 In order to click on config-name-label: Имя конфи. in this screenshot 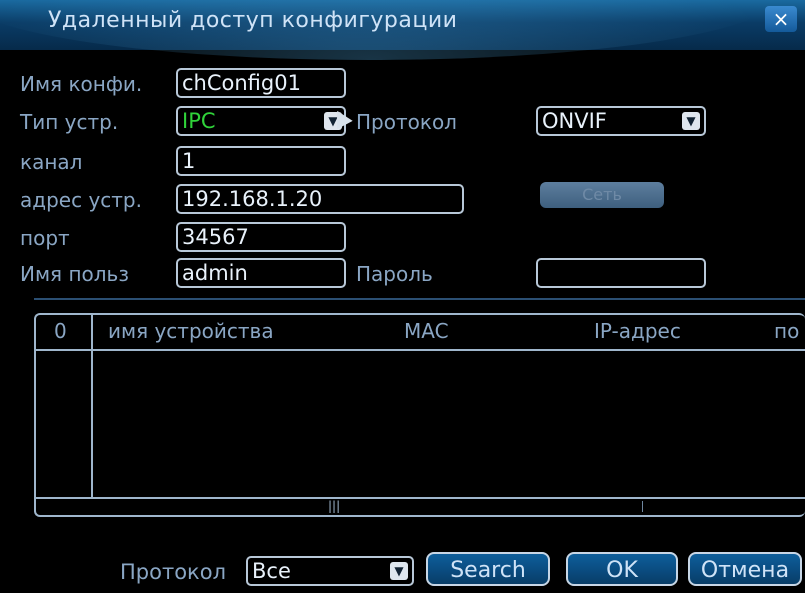, I will do `click(81, 84)`.